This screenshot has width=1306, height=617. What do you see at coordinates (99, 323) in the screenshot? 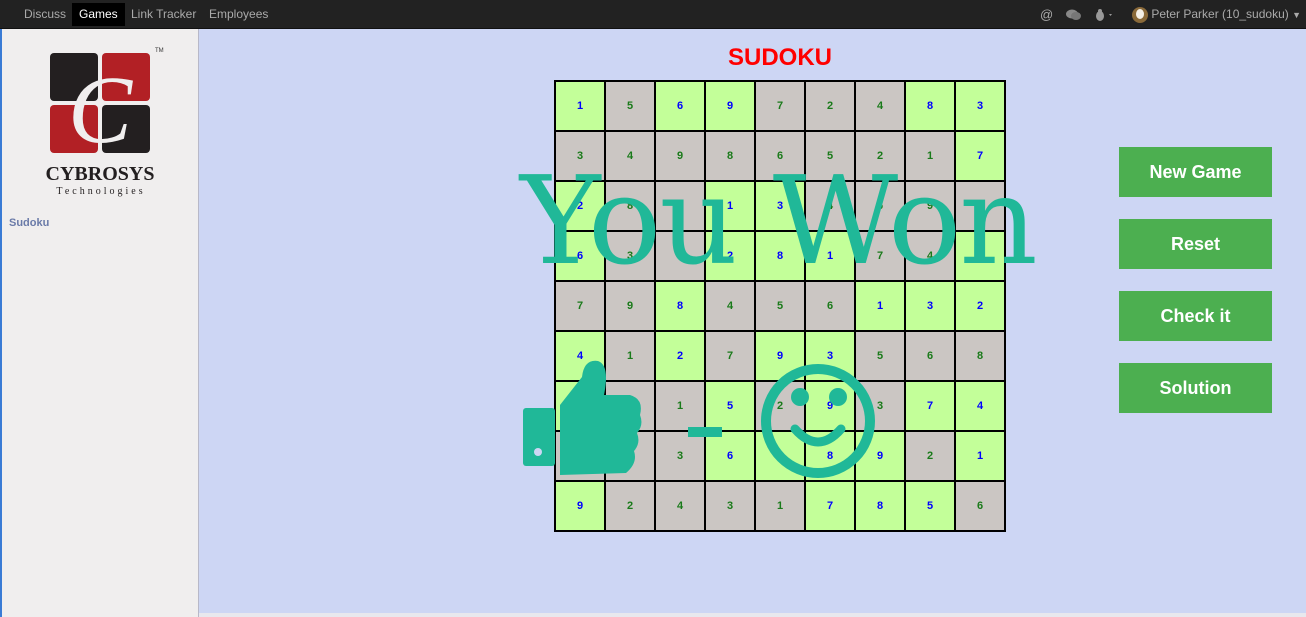
I see `sidebar: C TM CYBROSYS Technologies Sudoku` at bounding box center [99, 323].